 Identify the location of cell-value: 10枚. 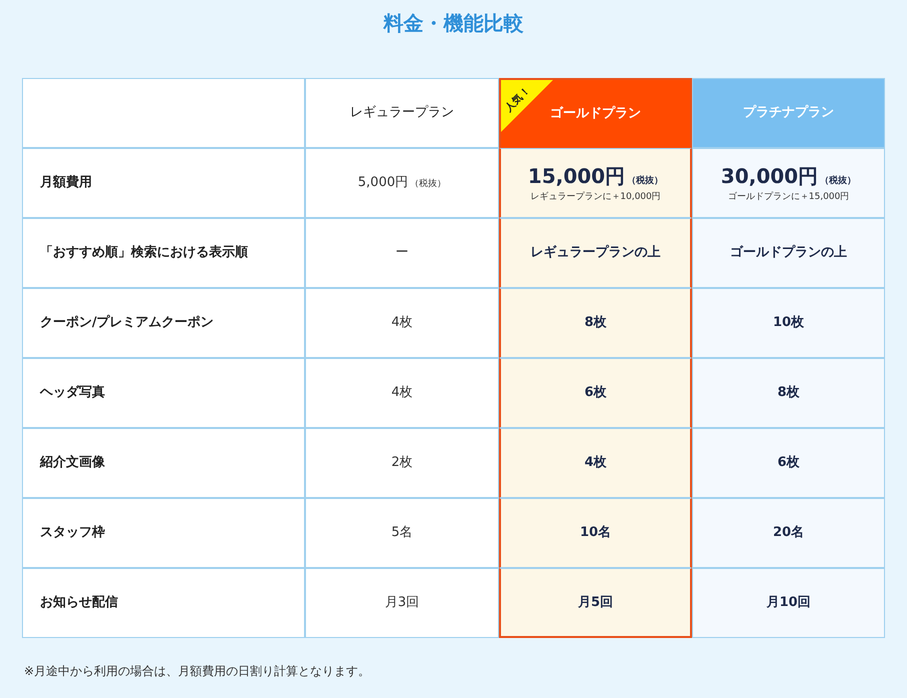
(788, 323).